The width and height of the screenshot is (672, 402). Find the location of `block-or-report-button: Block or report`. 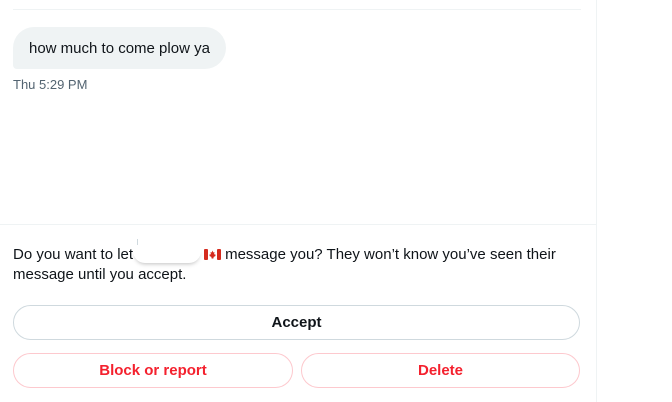

block-or-report-button: Block or report is located at coordinates (153, 370).